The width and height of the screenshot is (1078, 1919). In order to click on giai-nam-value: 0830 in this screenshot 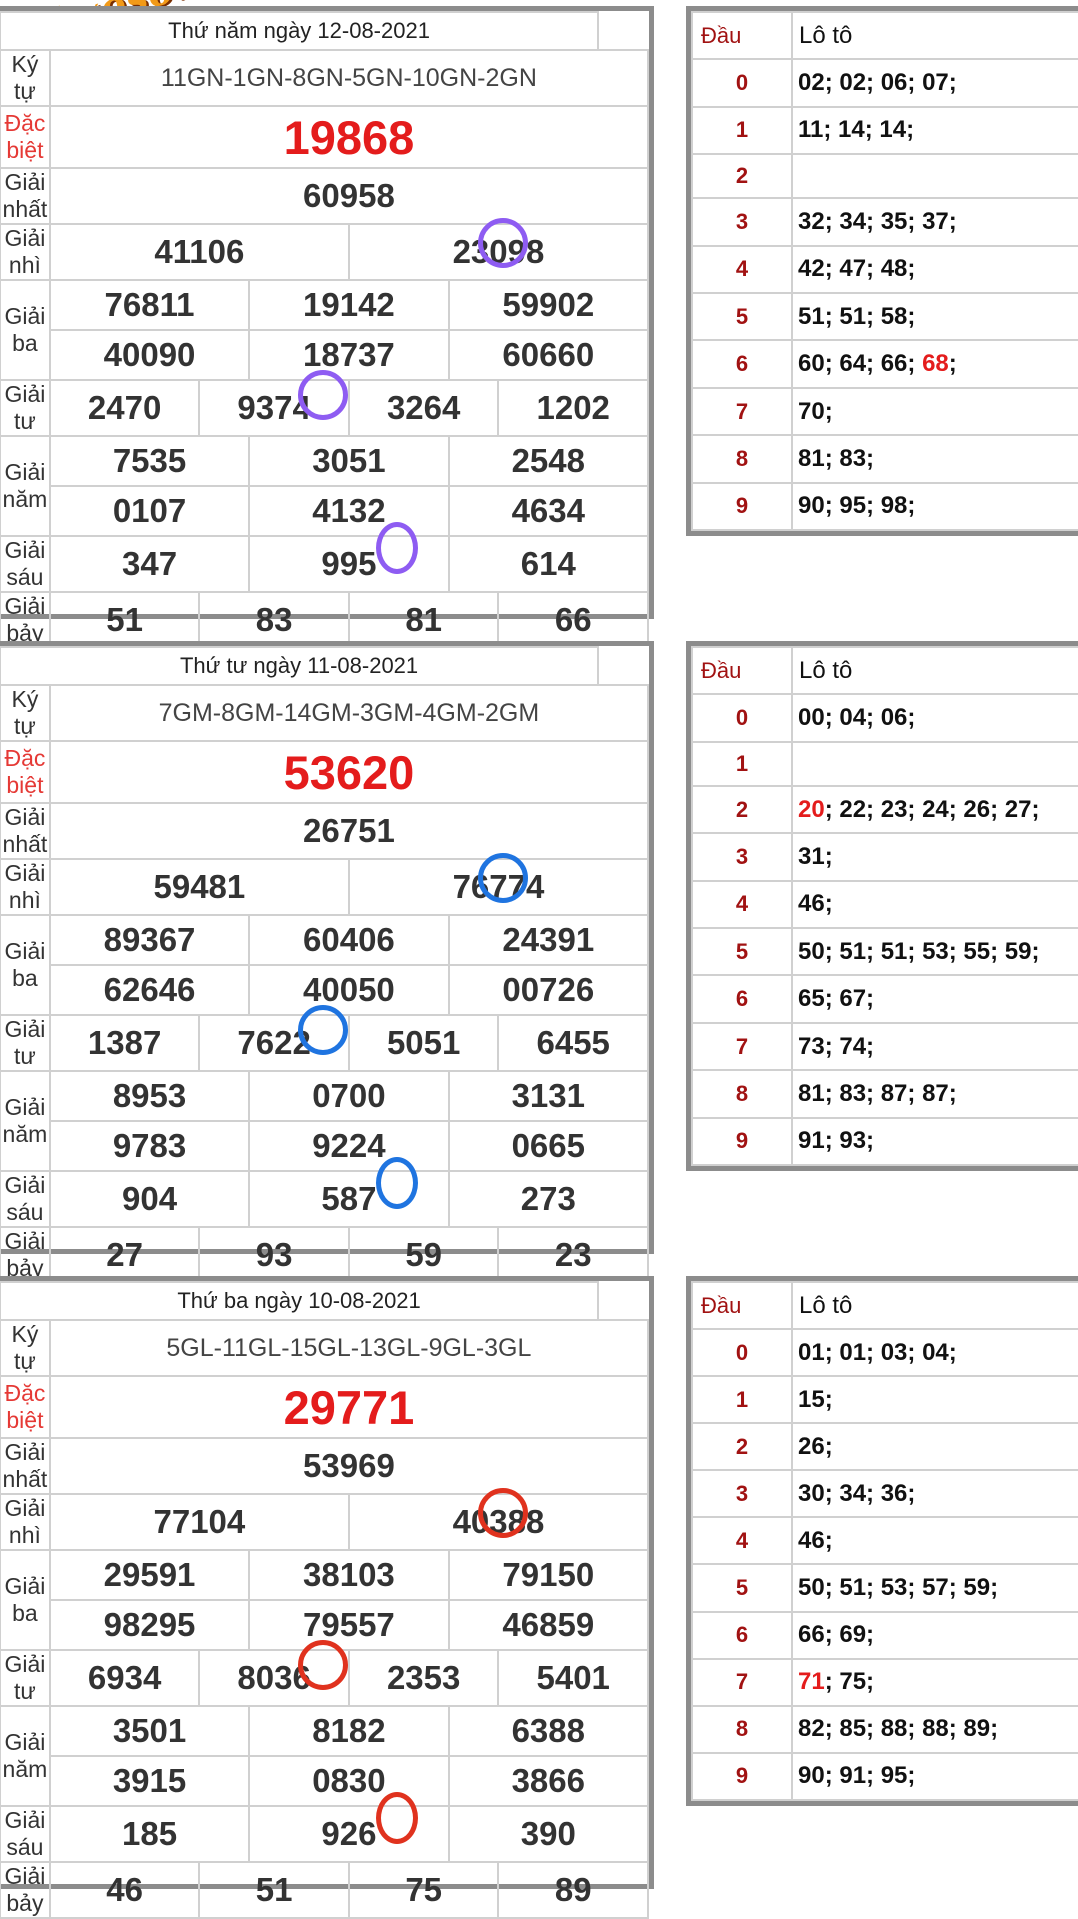, I will do `click(349, 1781)`.